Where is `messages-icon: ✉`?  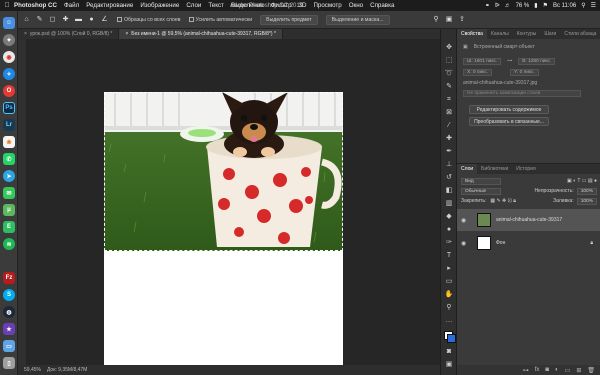 messages-icon: ✉ is located at coordinates (9, 193).